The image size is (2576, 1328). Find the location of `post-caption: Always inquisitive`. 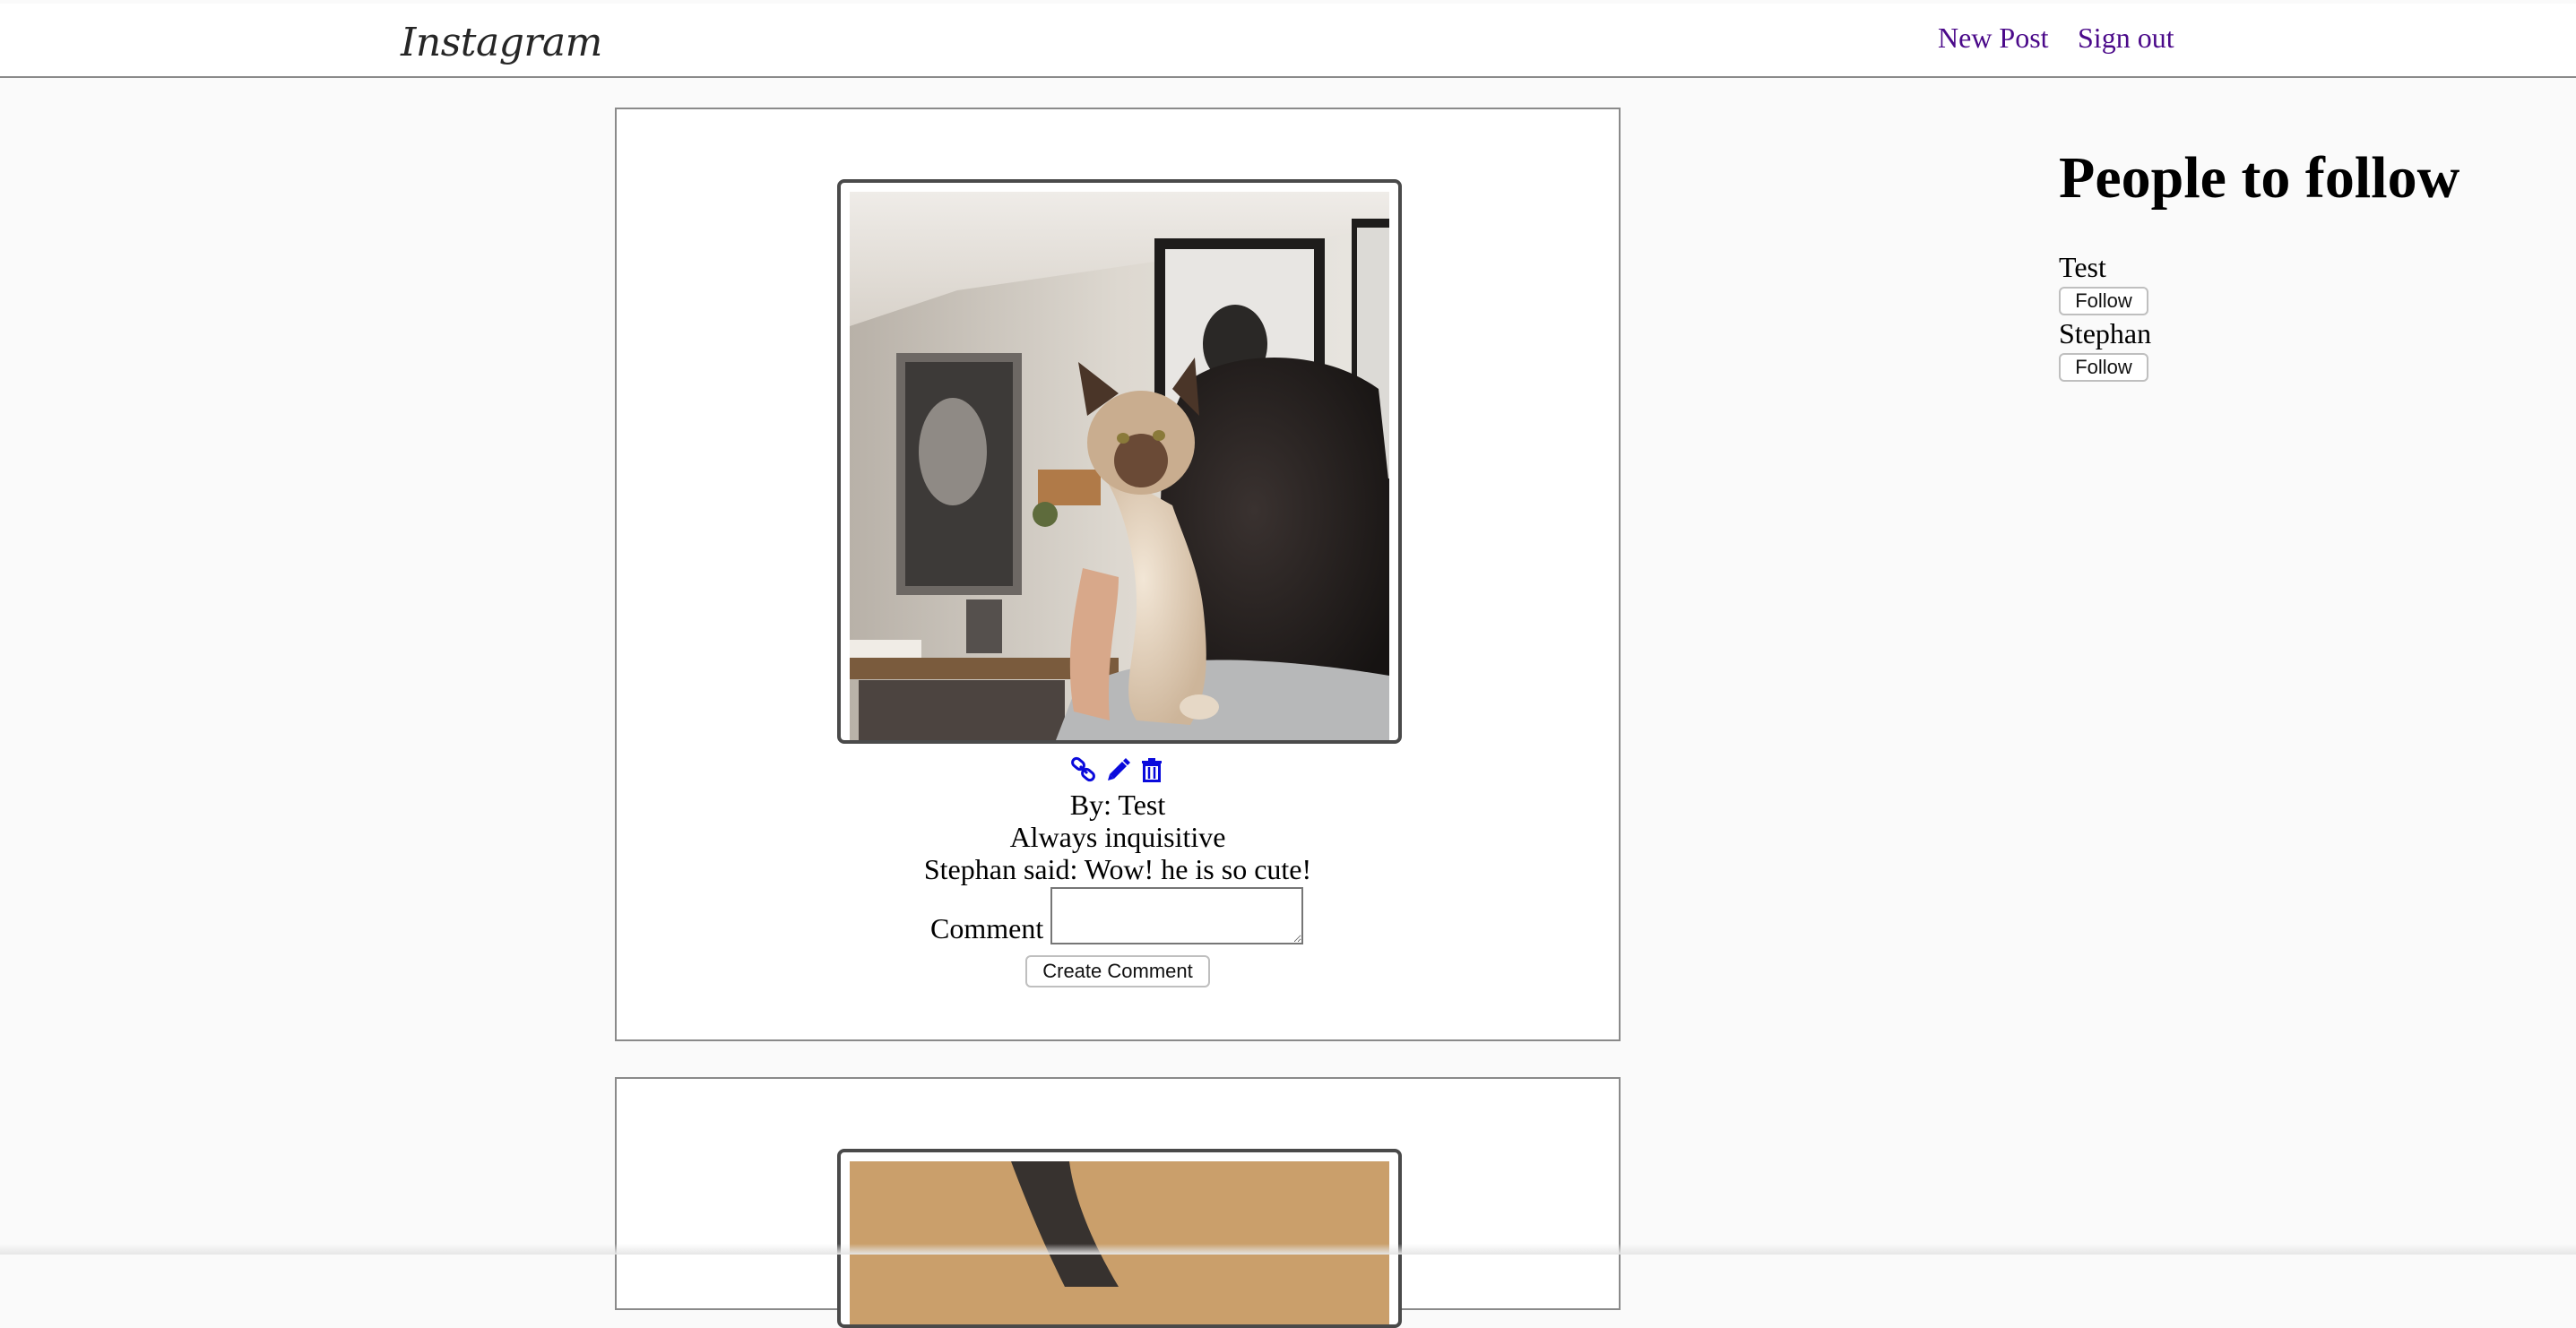

post-caption: Always inquisitive is located at coordinates (1117, 837).